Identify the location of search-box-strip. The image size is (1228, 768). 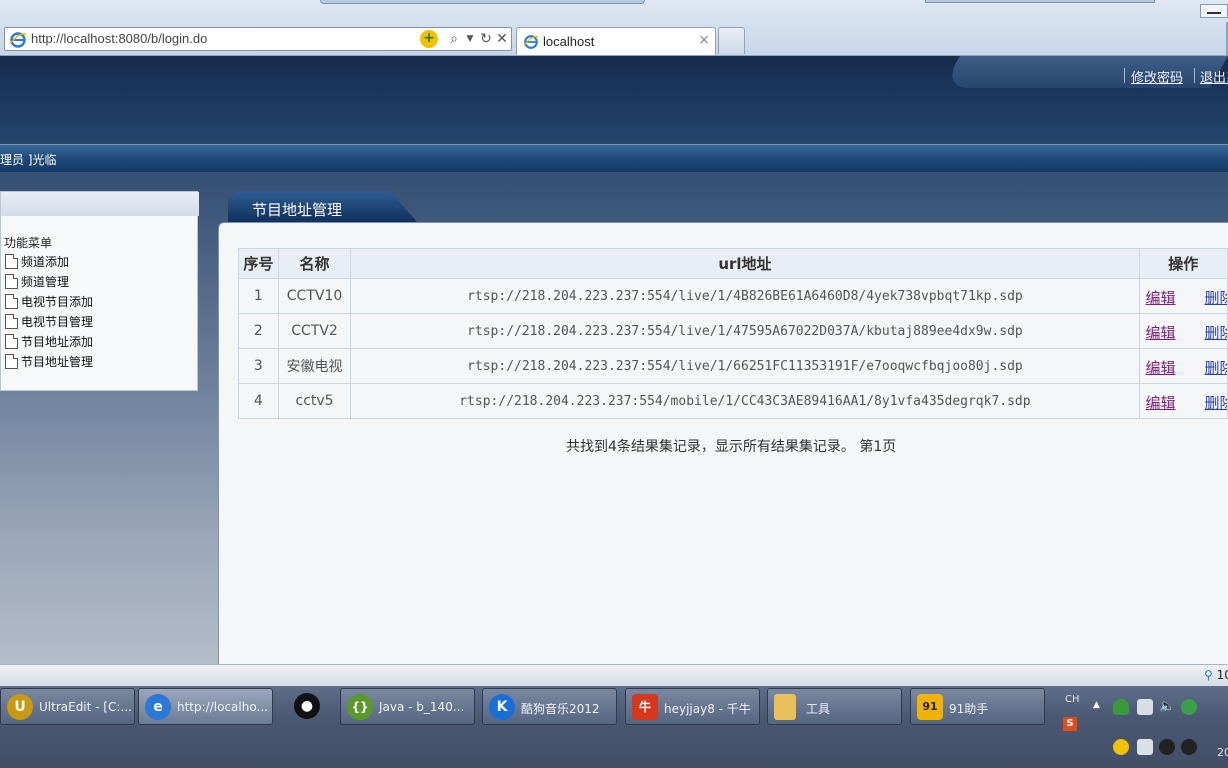
(1040, 1).